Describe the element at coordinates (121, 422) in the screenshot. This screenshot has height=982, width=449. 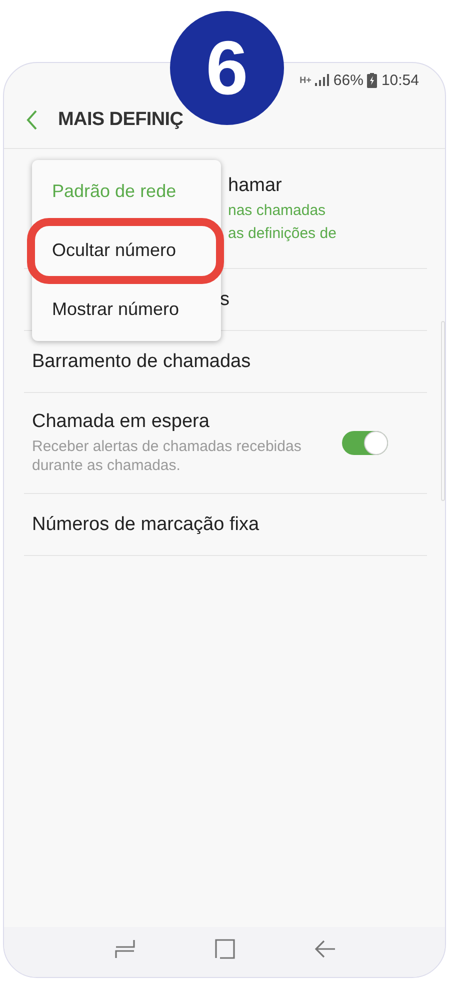
I see `setting-title: Chamada em espera` at that location.